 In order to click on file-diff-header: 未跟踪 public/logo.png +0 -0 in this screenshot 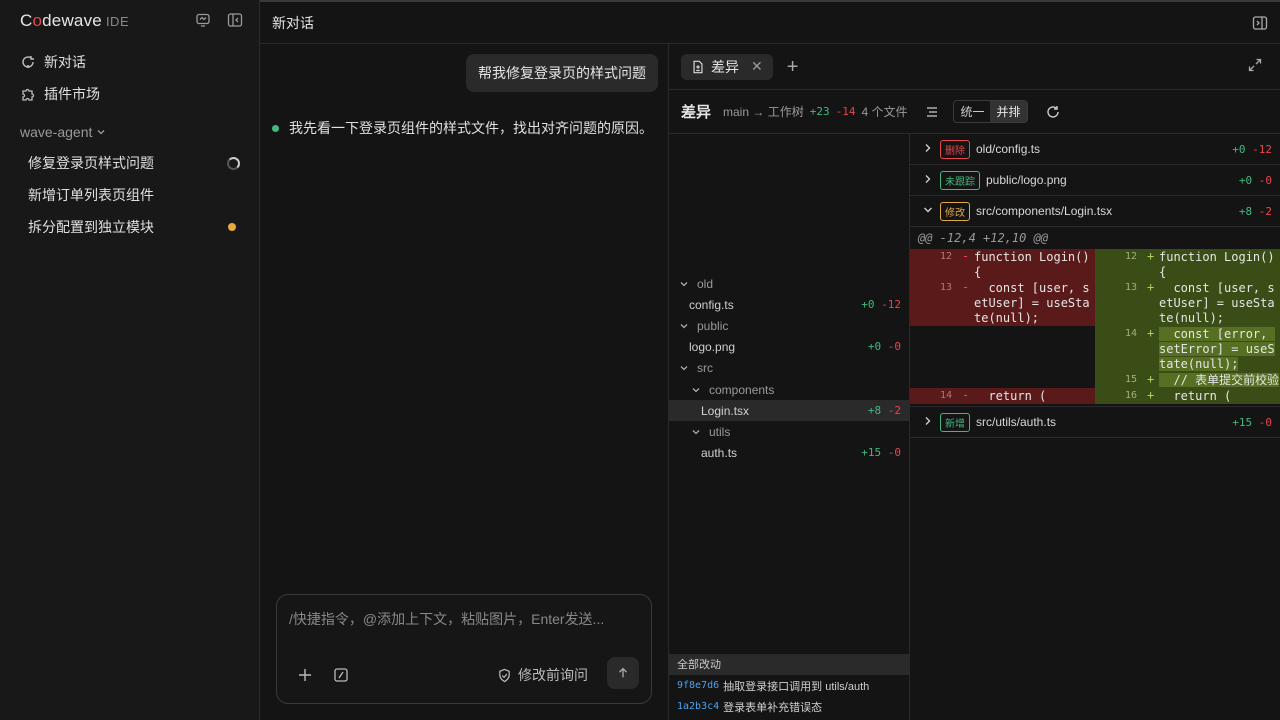, I will do `click(1095, 180)`.